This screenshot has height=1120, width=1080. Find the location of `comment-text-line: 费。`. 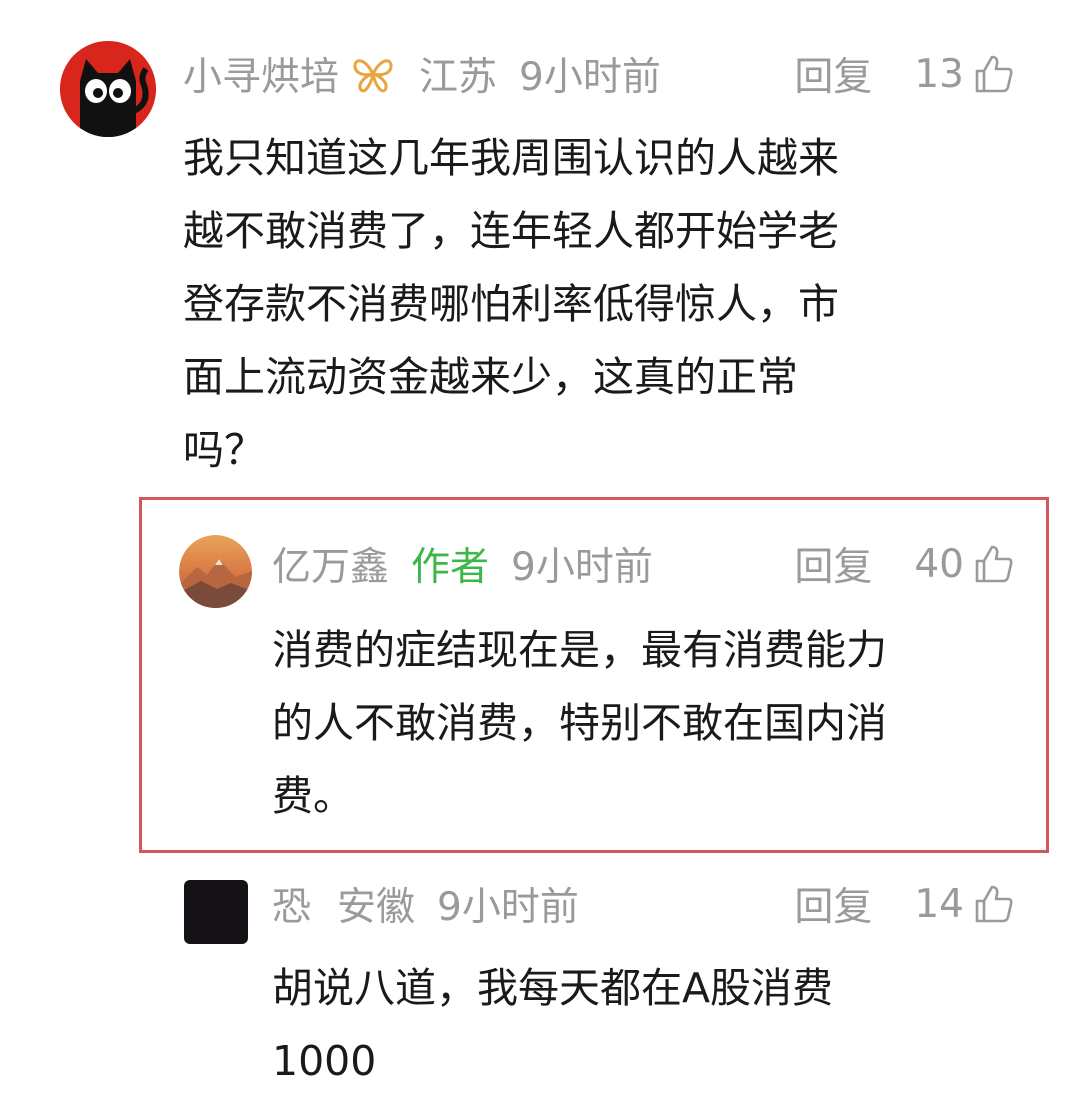

comment-text-line: 费。 is located at coordinates (313, 796).